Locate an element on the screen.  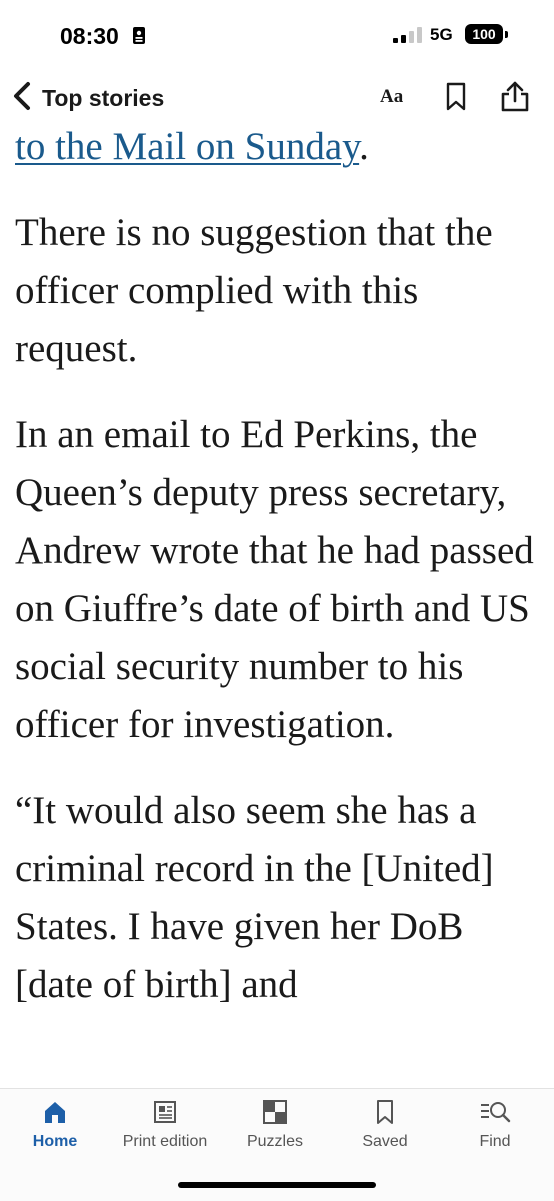
tab-label: Saved is located at coordinates (385, 1141).